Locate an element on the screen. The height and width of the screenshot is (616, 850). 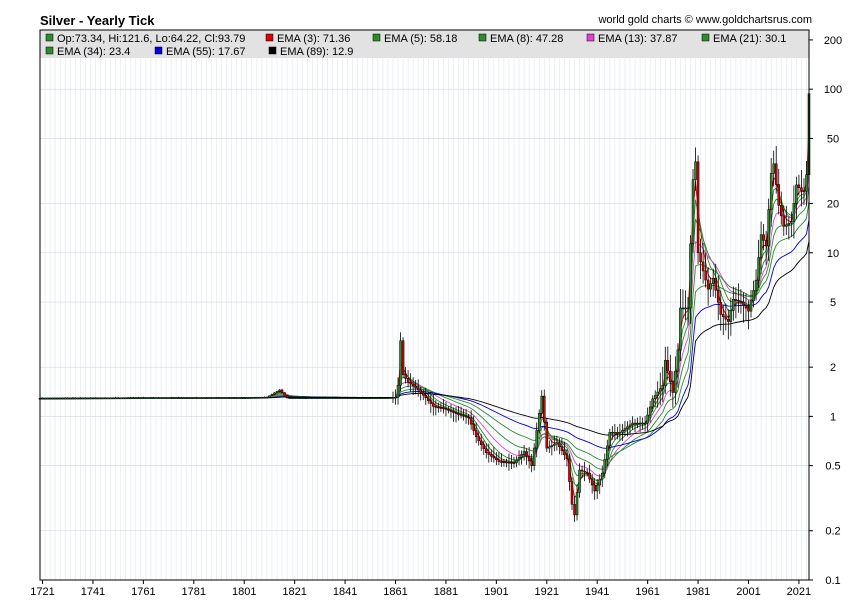
y-axis: 0.1 0.2 0.5 1 2 5 10 20 50 100 200 is located at coordinates (825, 311).